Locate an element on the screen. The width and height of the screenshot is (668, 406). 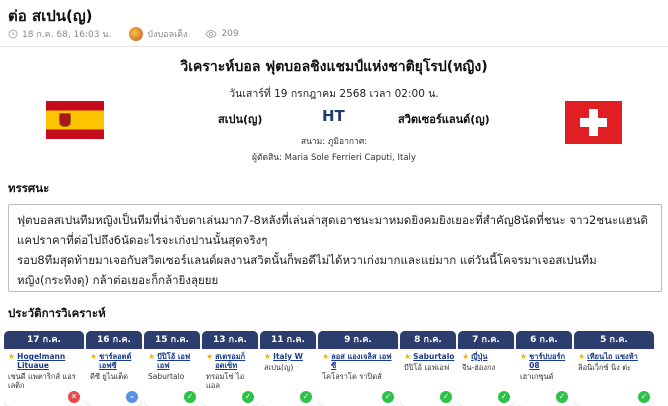
draw-icon: – is located at coordinates (132, 397).